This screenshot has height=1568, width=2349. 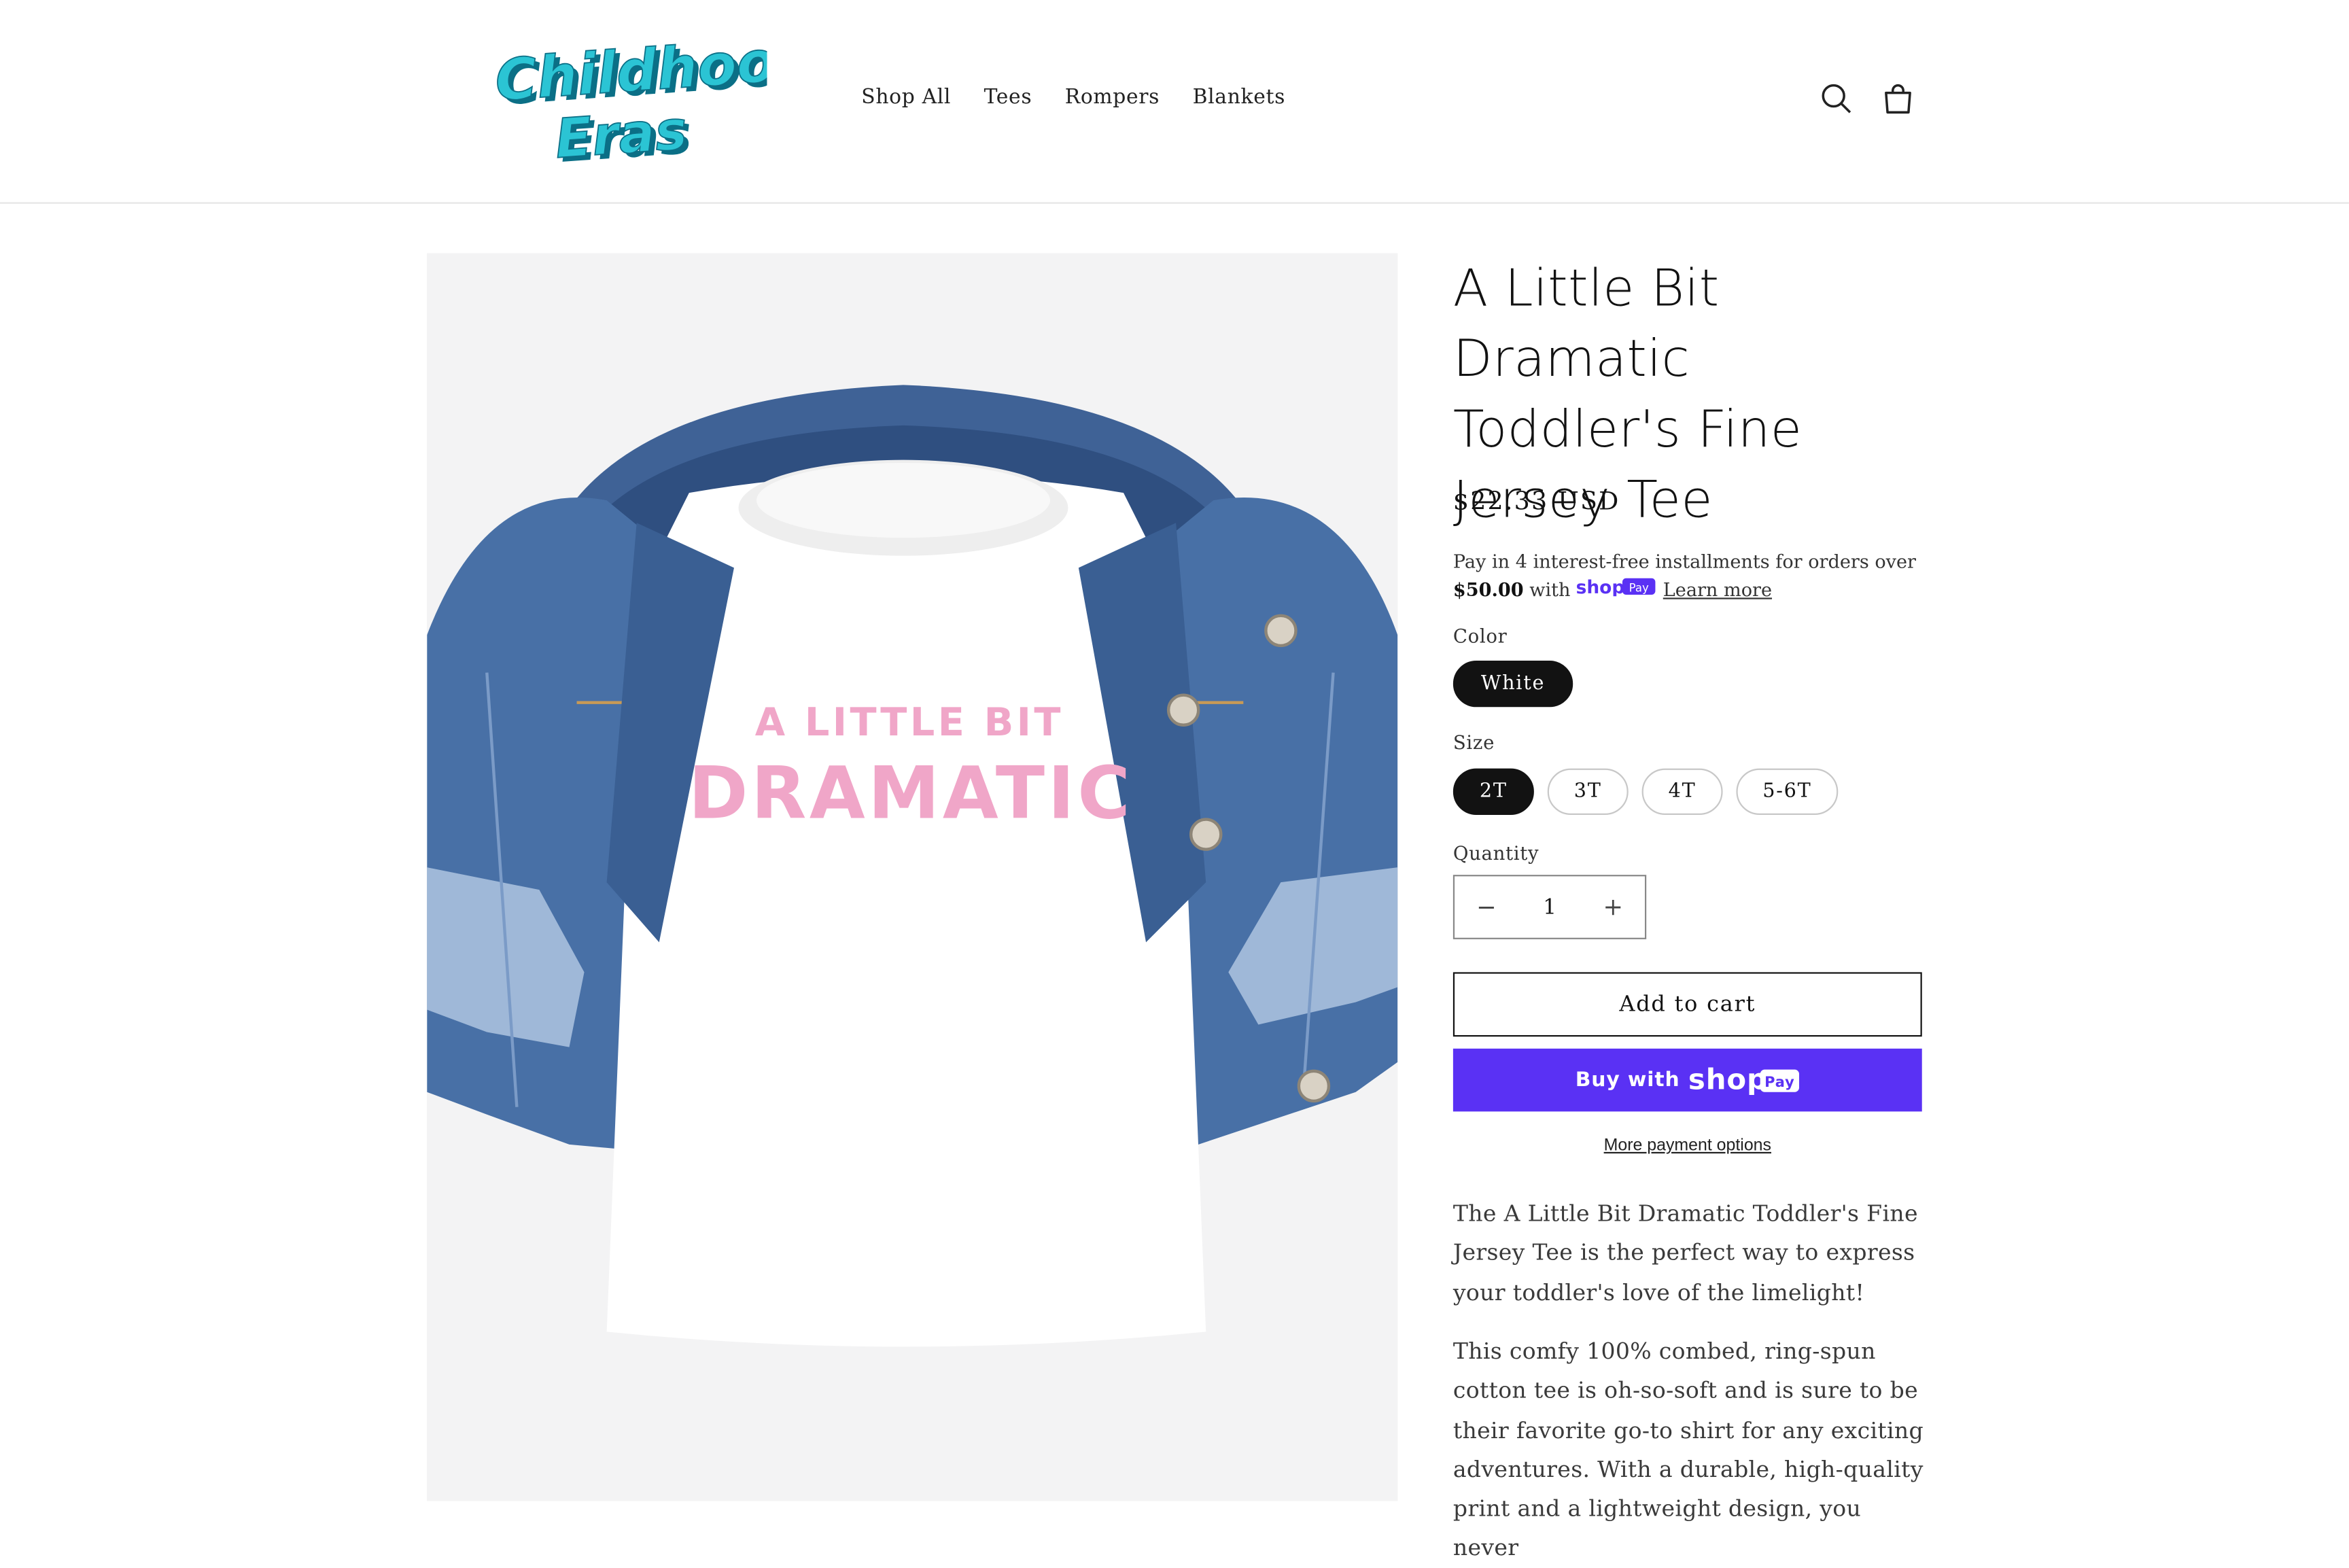 What do you see at coordinates (1717, 589) in the screenshot?
I see `learn-more-link: Learn more` at bounding box center [1717, 589].